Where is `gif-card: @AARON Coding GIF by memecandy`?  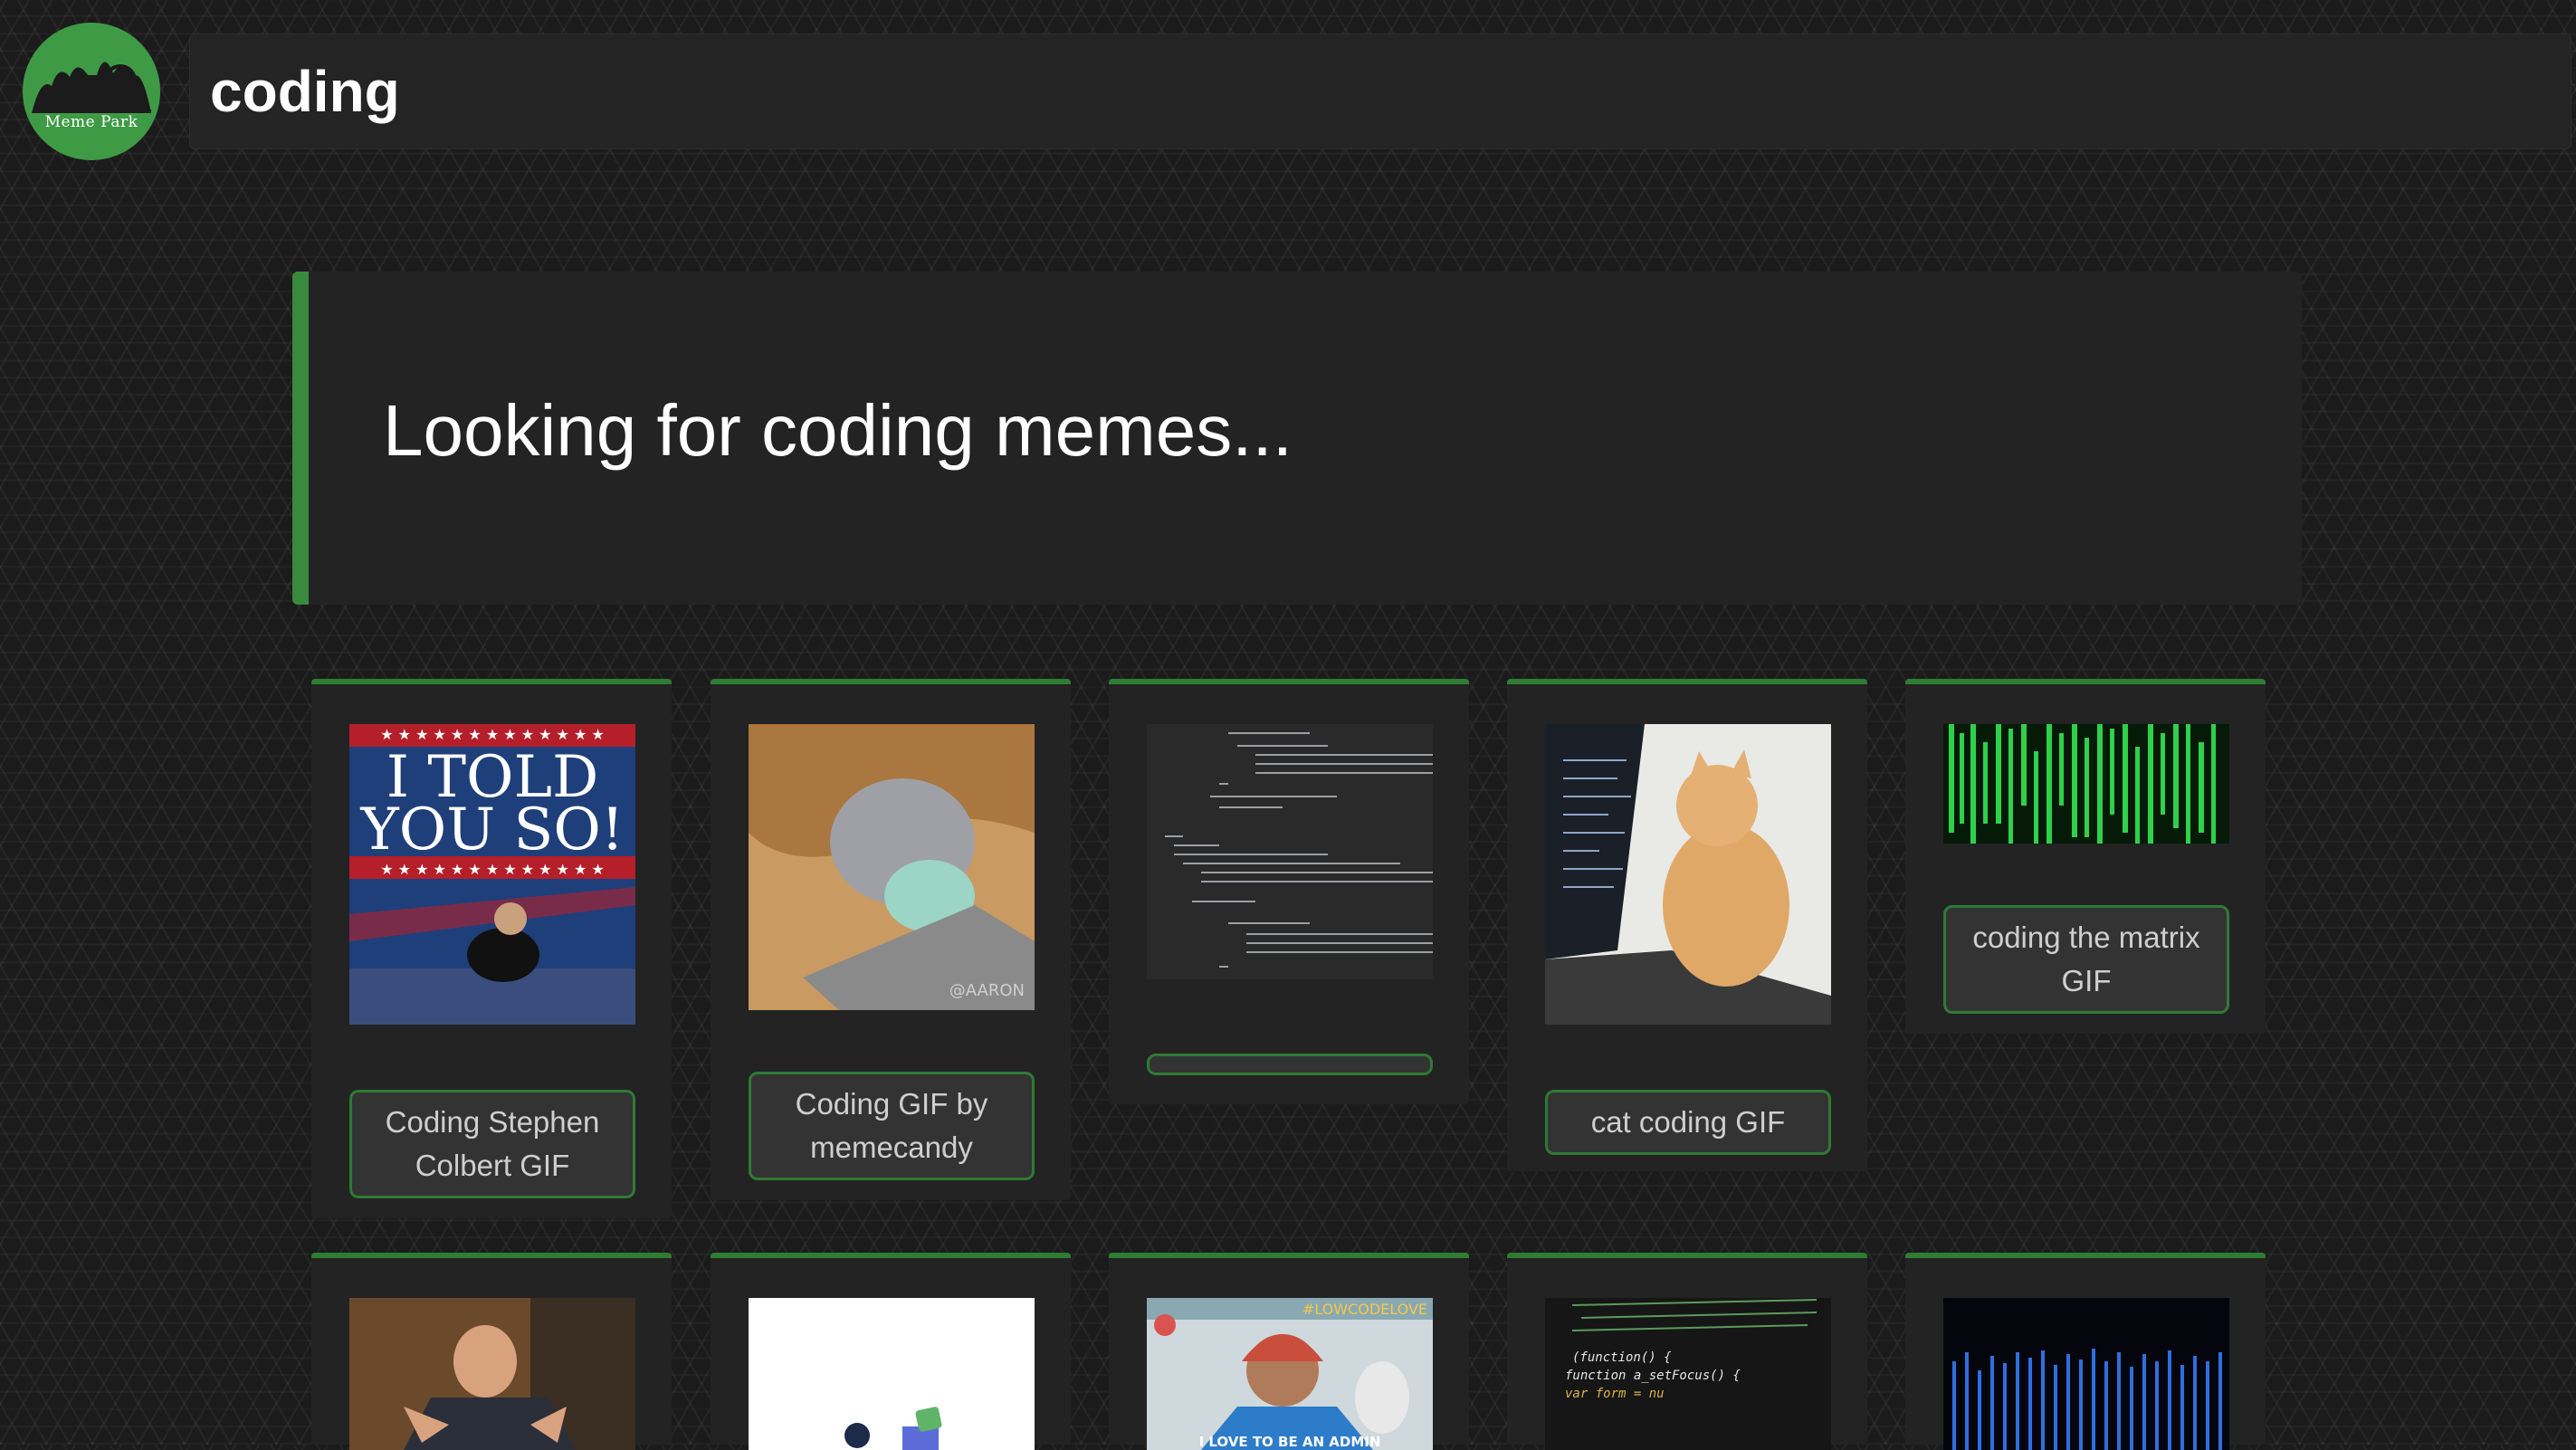 gif-card: @AARON Coding GIF by memecandy is located at coordinates (891, 939).